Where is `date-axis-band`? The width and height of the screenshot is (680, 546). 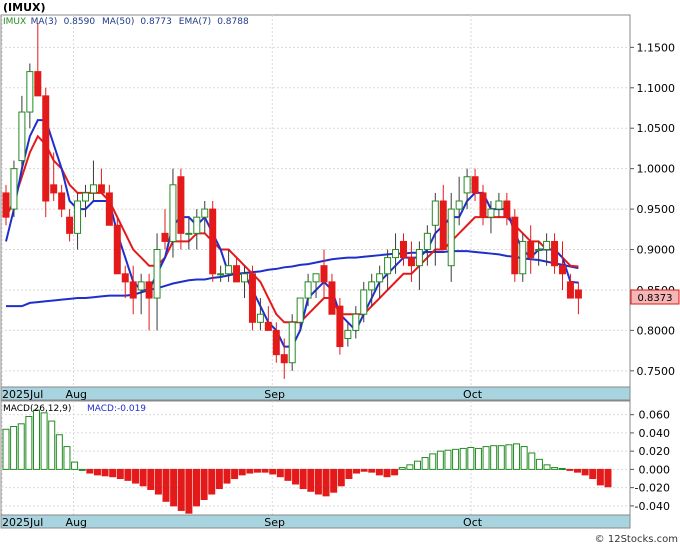
date-axis-band is located at coordinates (315, 393).